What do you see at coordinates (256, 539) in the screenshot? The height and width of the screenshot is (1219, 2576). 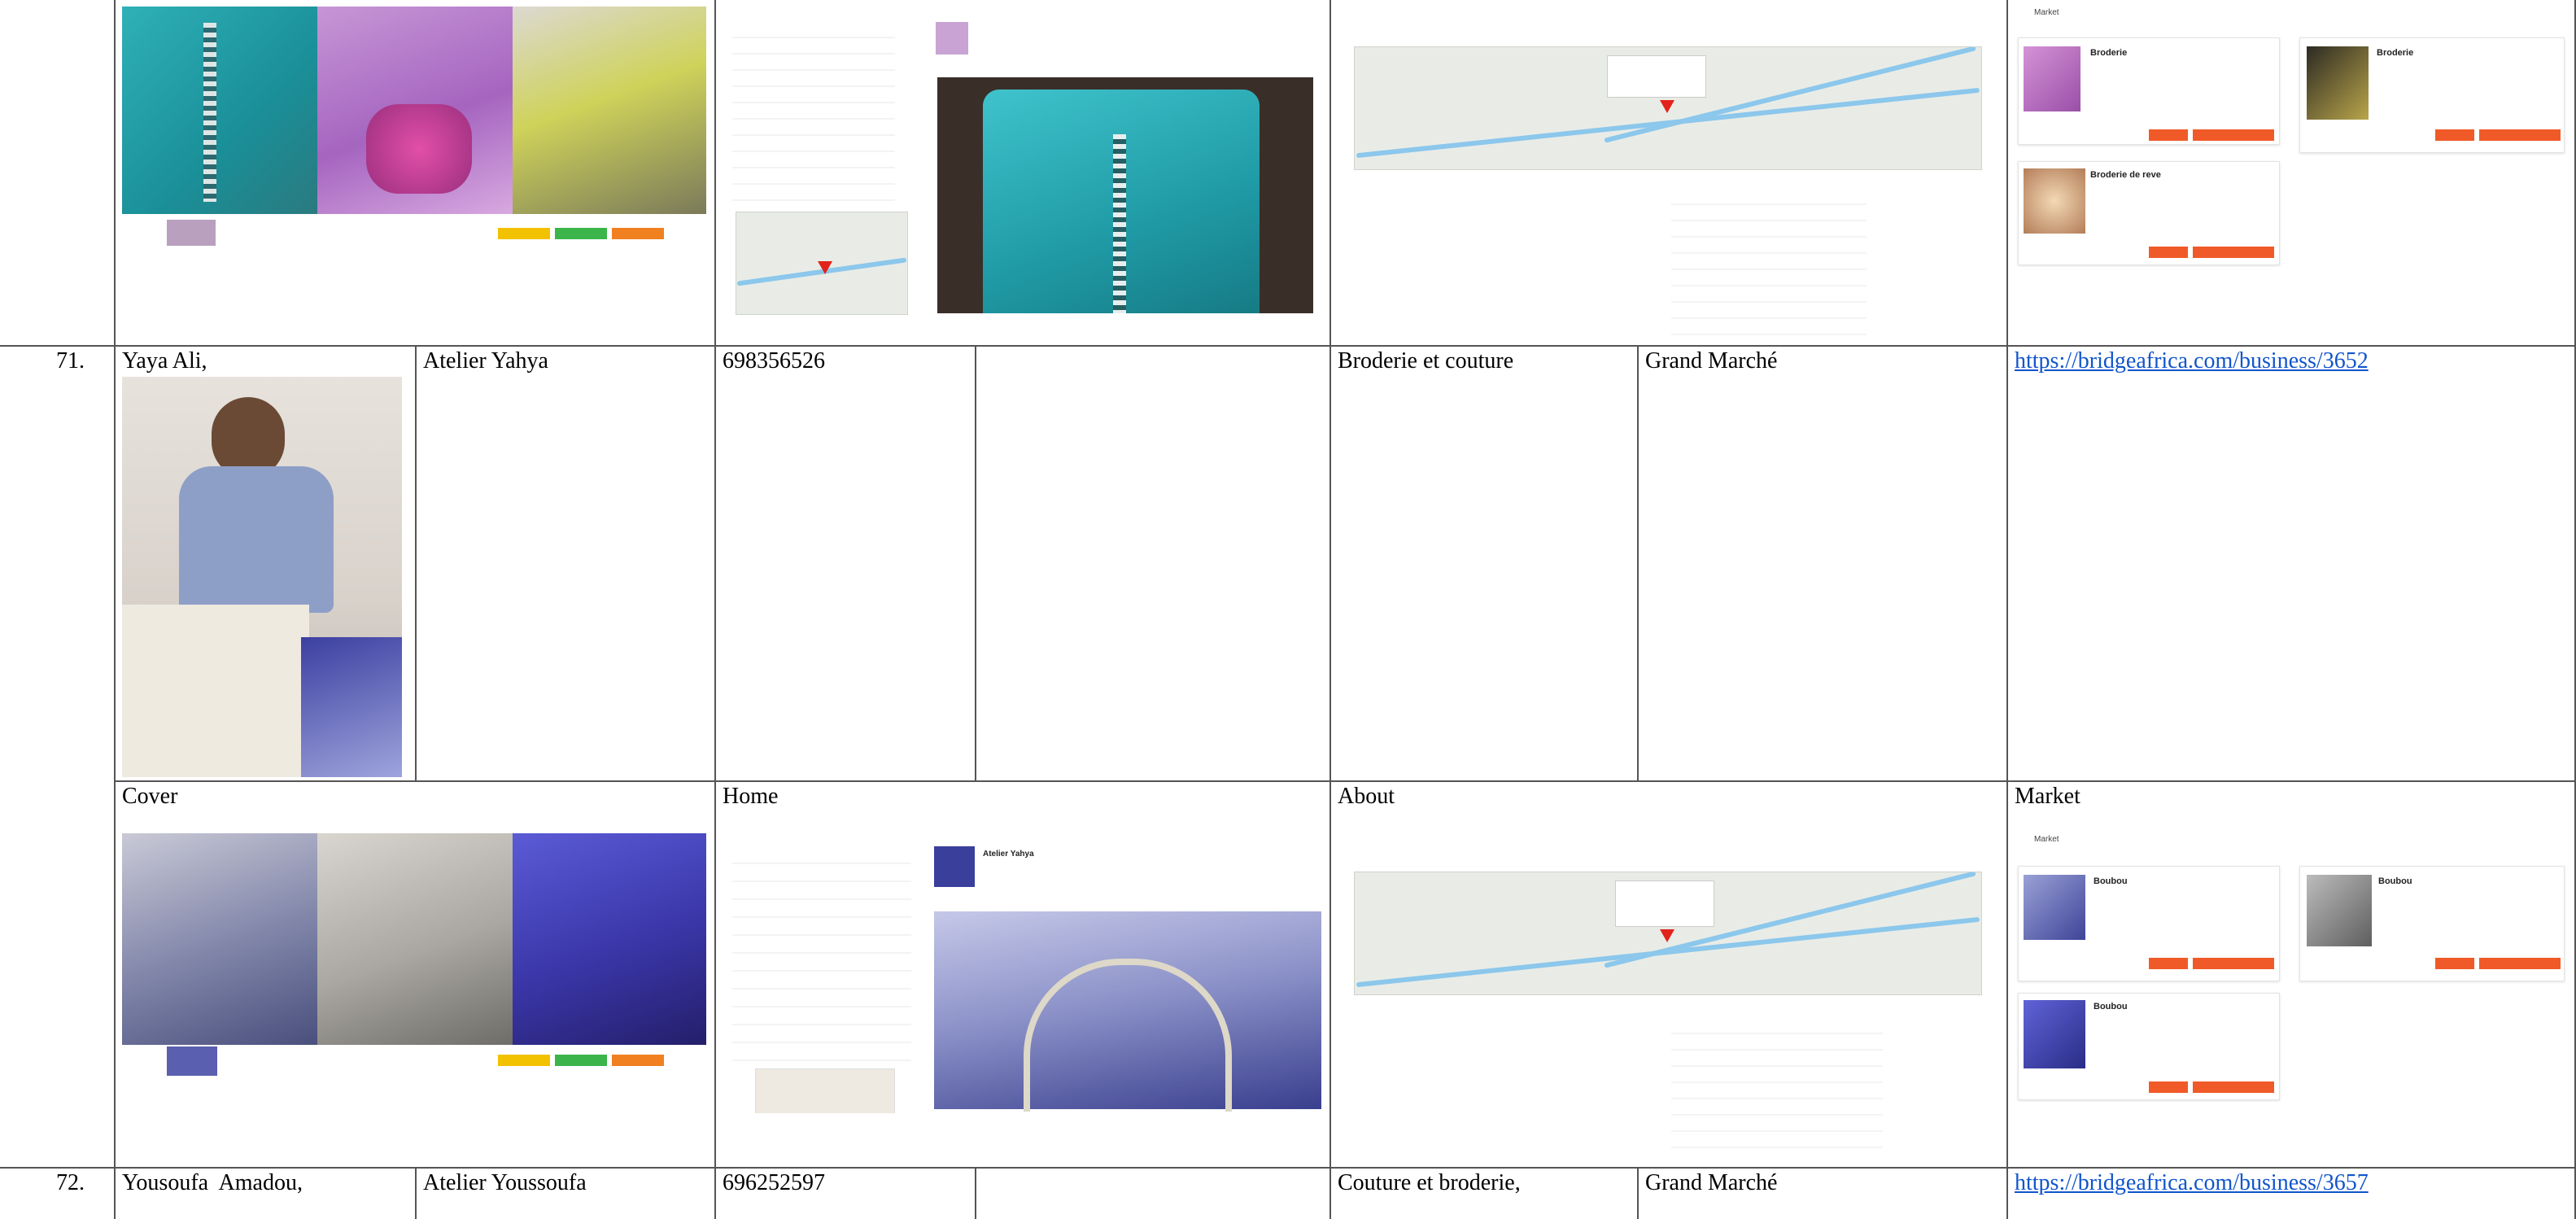 I see `owner-shirt` at bounding box center [256, 539].